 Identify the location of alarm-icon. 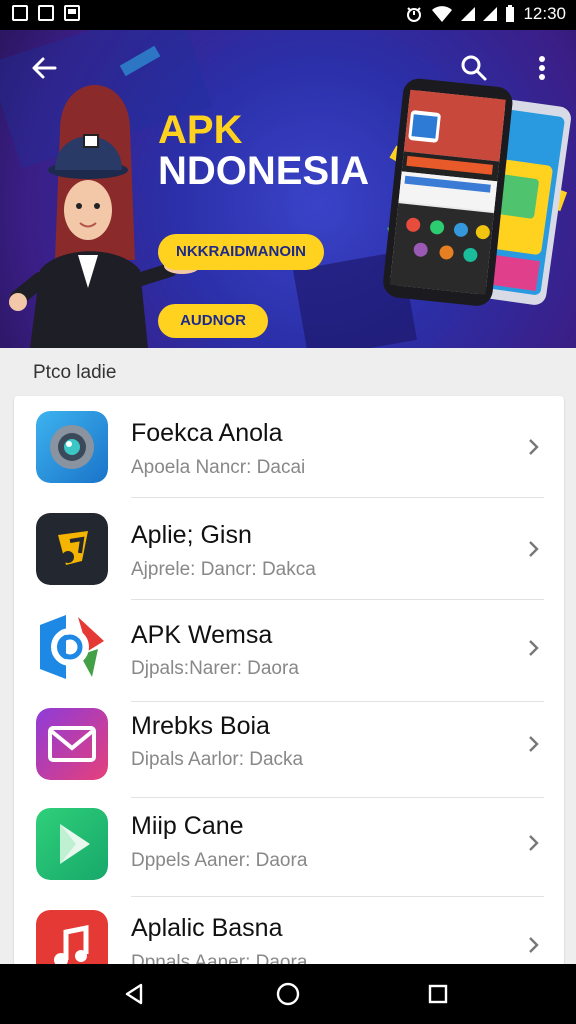
(414, 14).